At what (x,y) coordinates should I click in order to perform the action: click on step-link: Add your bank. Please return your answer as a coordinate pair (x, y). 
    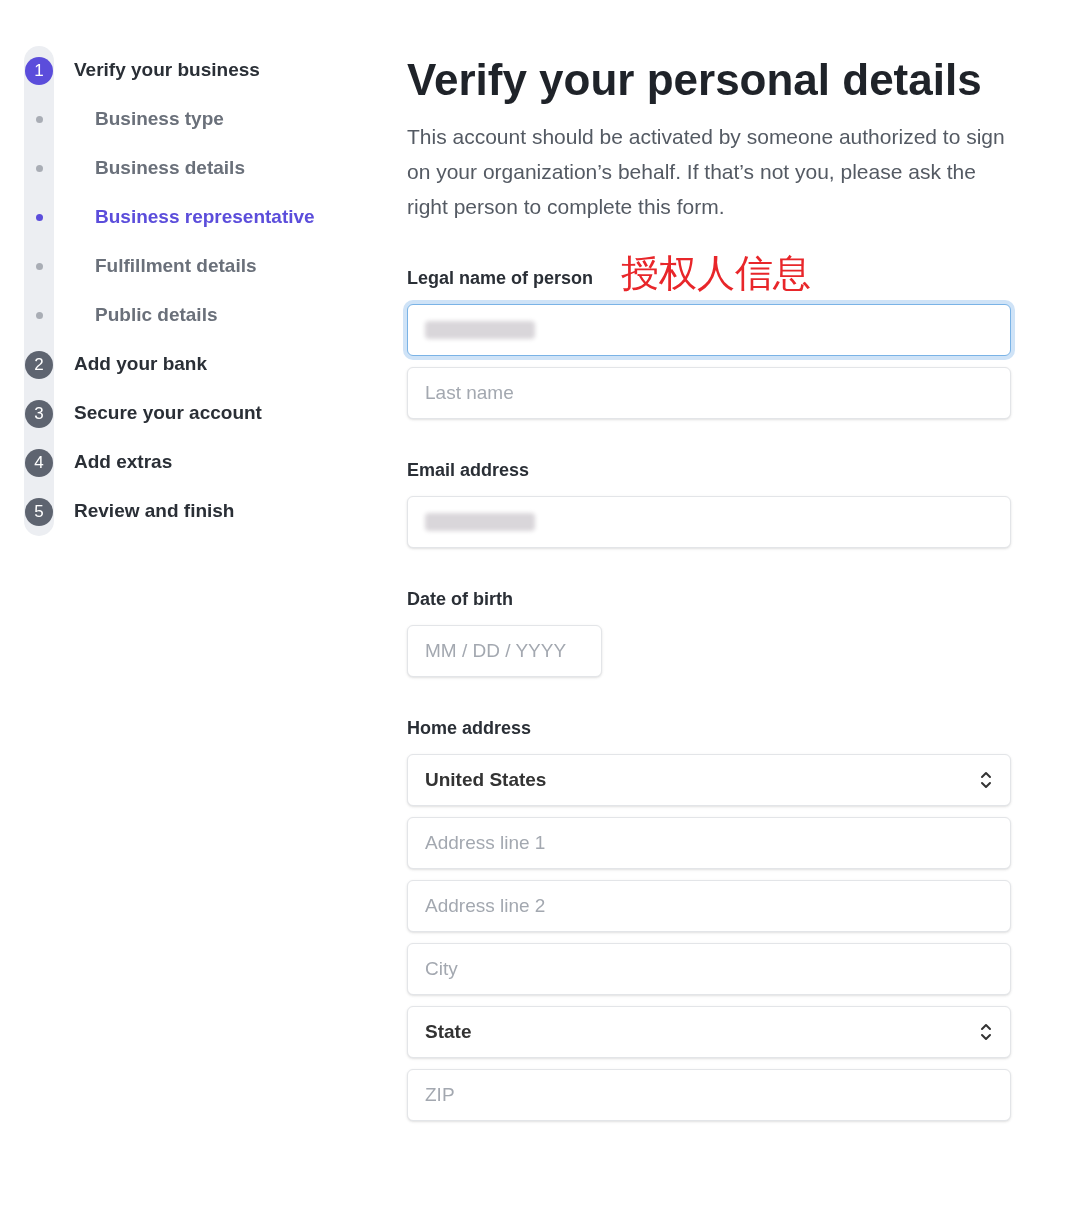
    Looking at the image, I should click on (140, 364).